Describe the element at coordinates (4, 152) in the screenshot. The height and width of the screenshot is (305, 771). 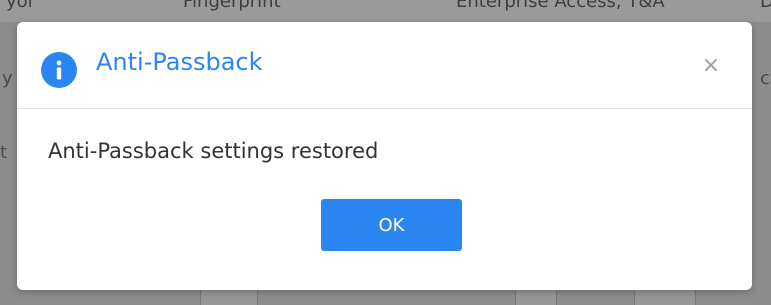
I see `background-fragment: t` at that location.